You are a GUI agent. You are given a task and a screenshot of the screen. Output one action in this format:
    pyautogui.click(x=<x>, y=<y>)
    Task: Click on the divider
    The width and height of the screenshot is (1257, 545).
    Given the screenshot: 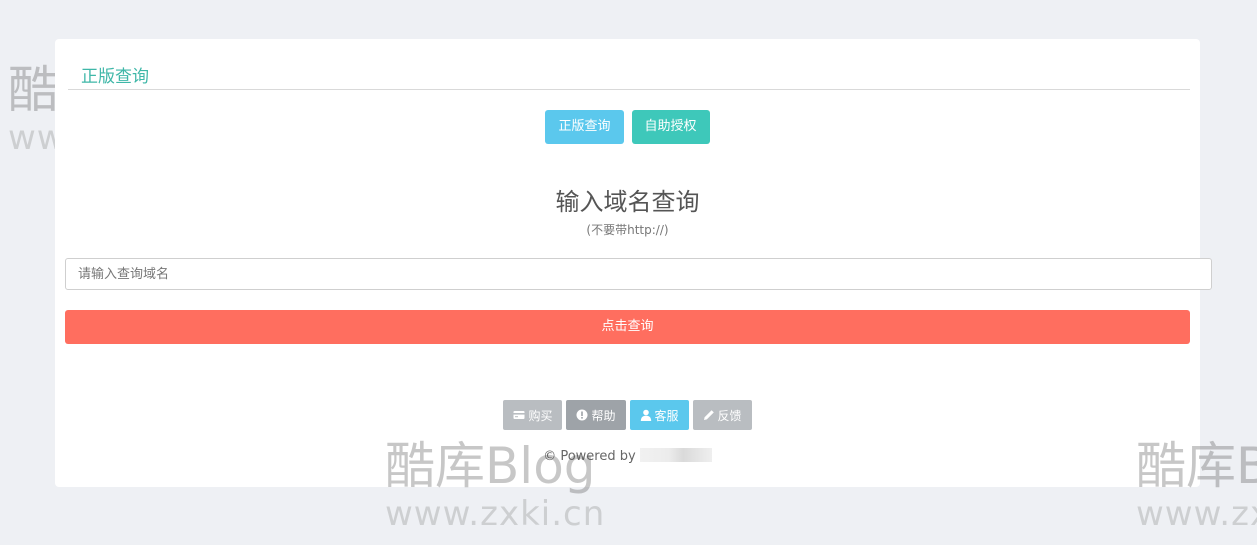 What is the action you would take?
    pyautogui.click(x=629, y=89)
    